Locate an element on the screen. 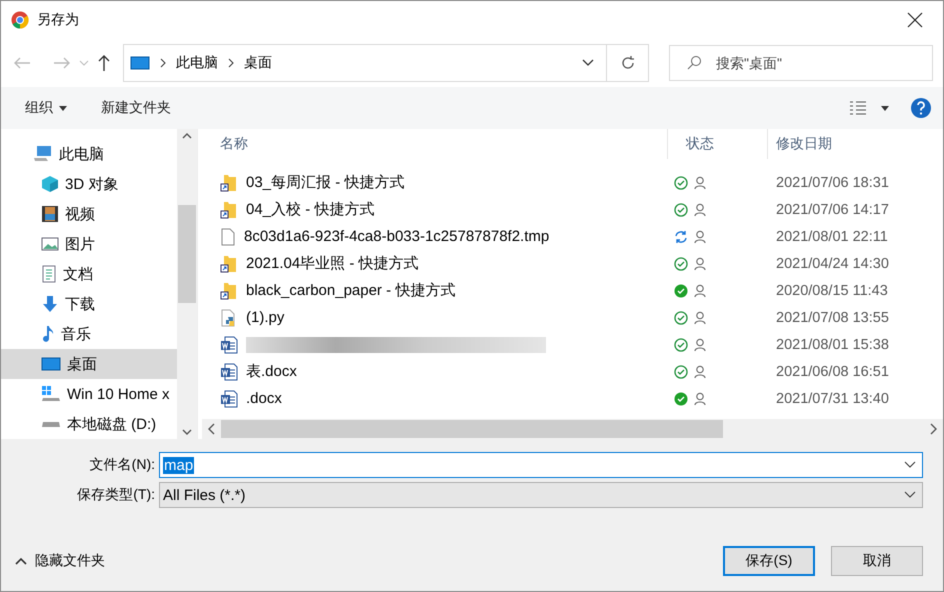 This screenshot has width=944, height=592. list-view-icon is located at coordinates (858, 108).